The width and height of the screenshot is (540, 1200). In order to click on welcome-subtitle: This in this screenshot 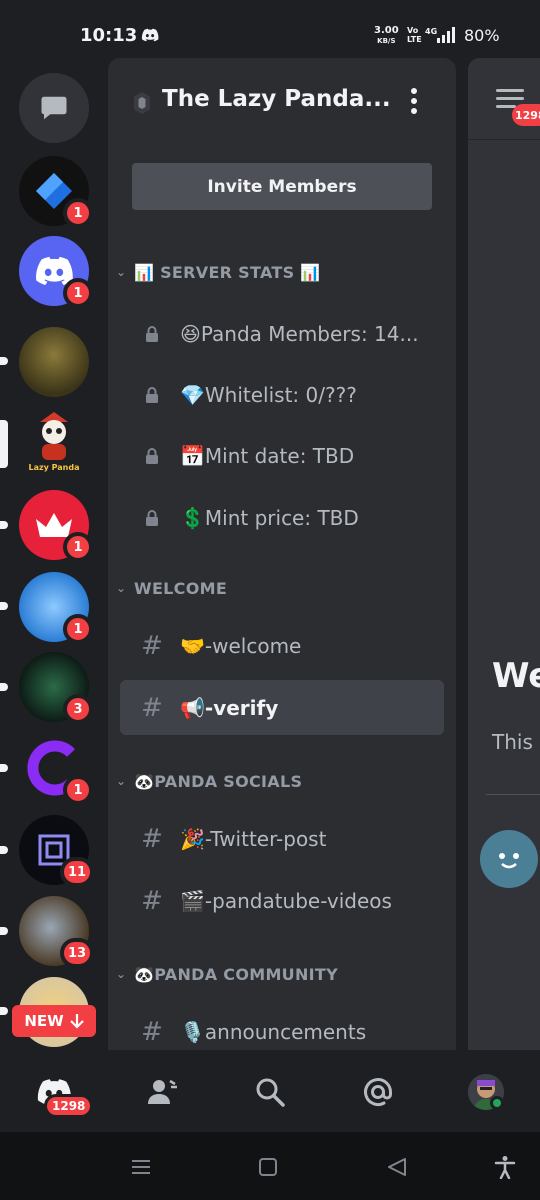, I will do `click(512, 742)`.